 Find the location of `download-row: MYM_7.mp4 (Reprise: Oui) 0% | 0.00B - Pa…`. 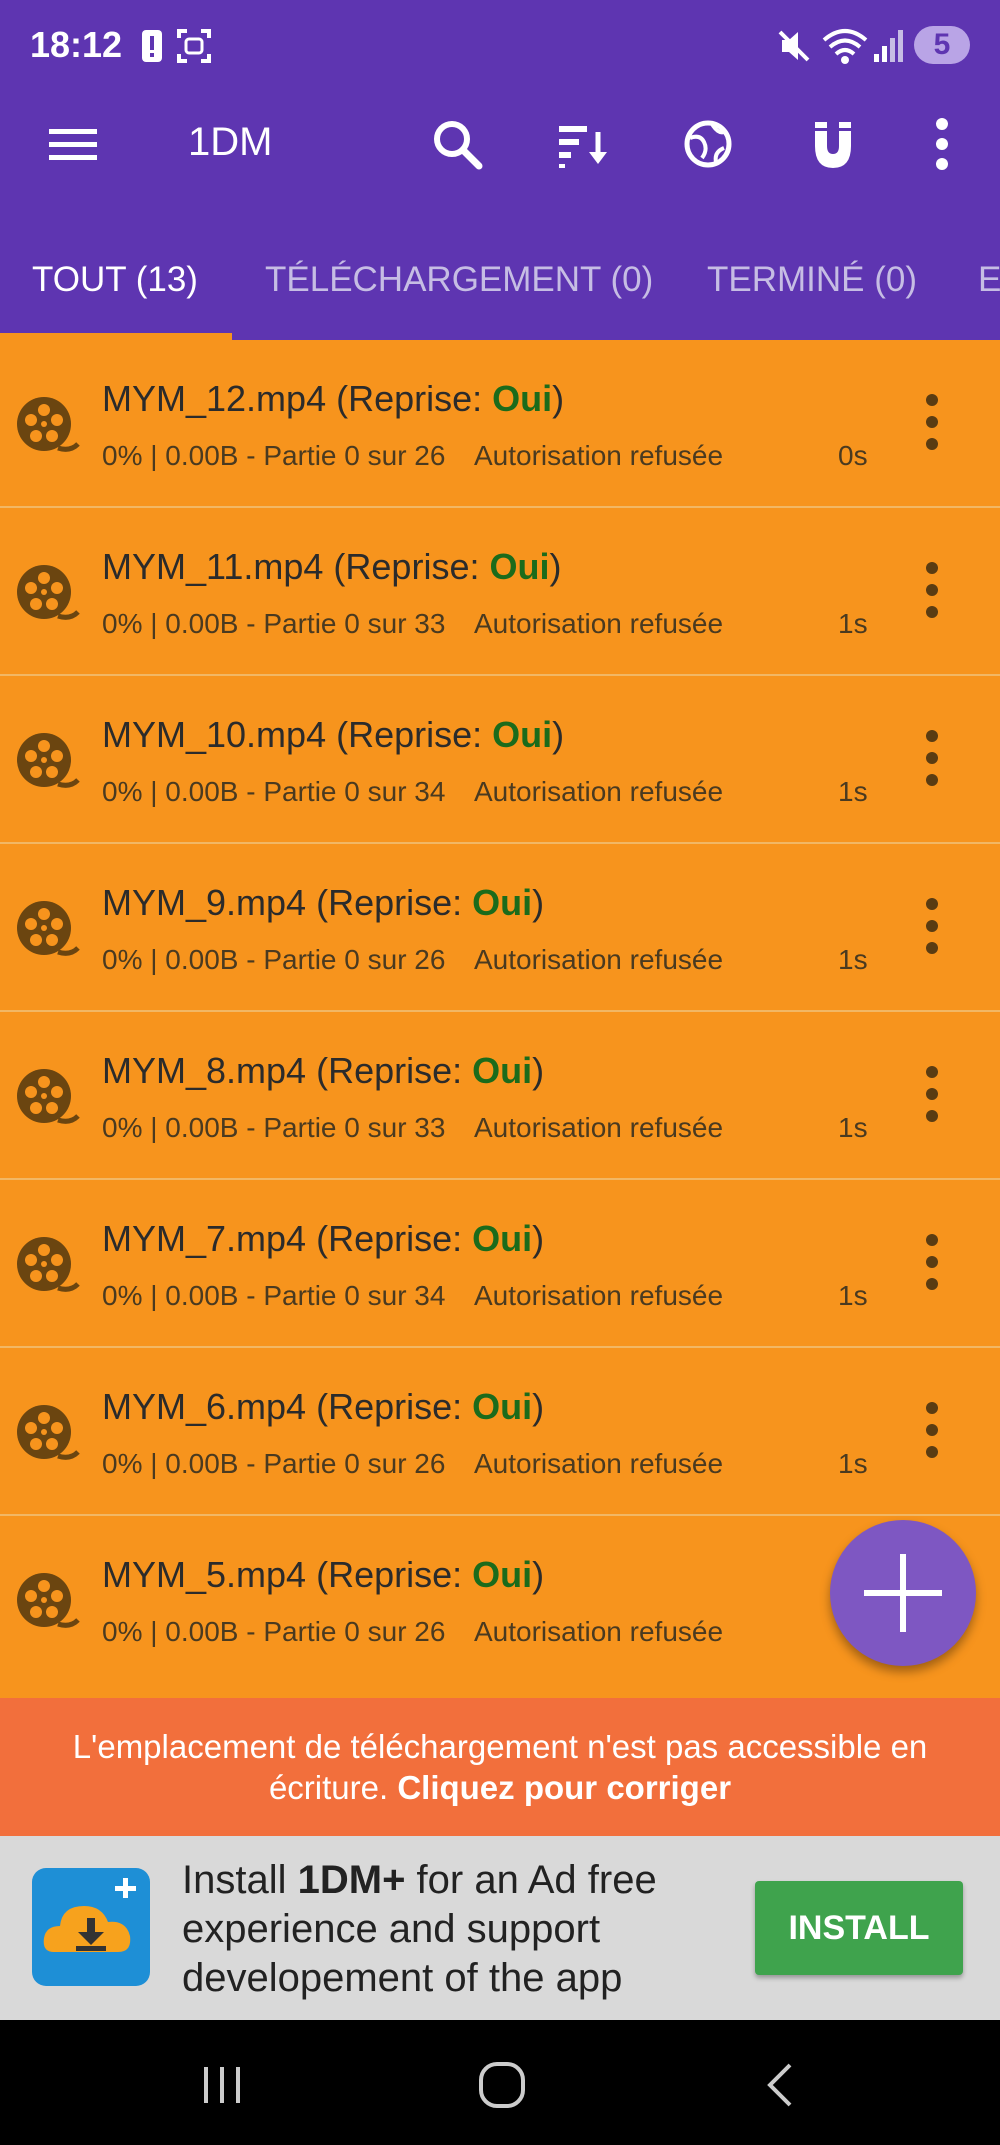

download-row: MYM_7.mp4 (Reprise: Oui) 0% | 0.00B - Pa… is located at coordinates (500, 1264).